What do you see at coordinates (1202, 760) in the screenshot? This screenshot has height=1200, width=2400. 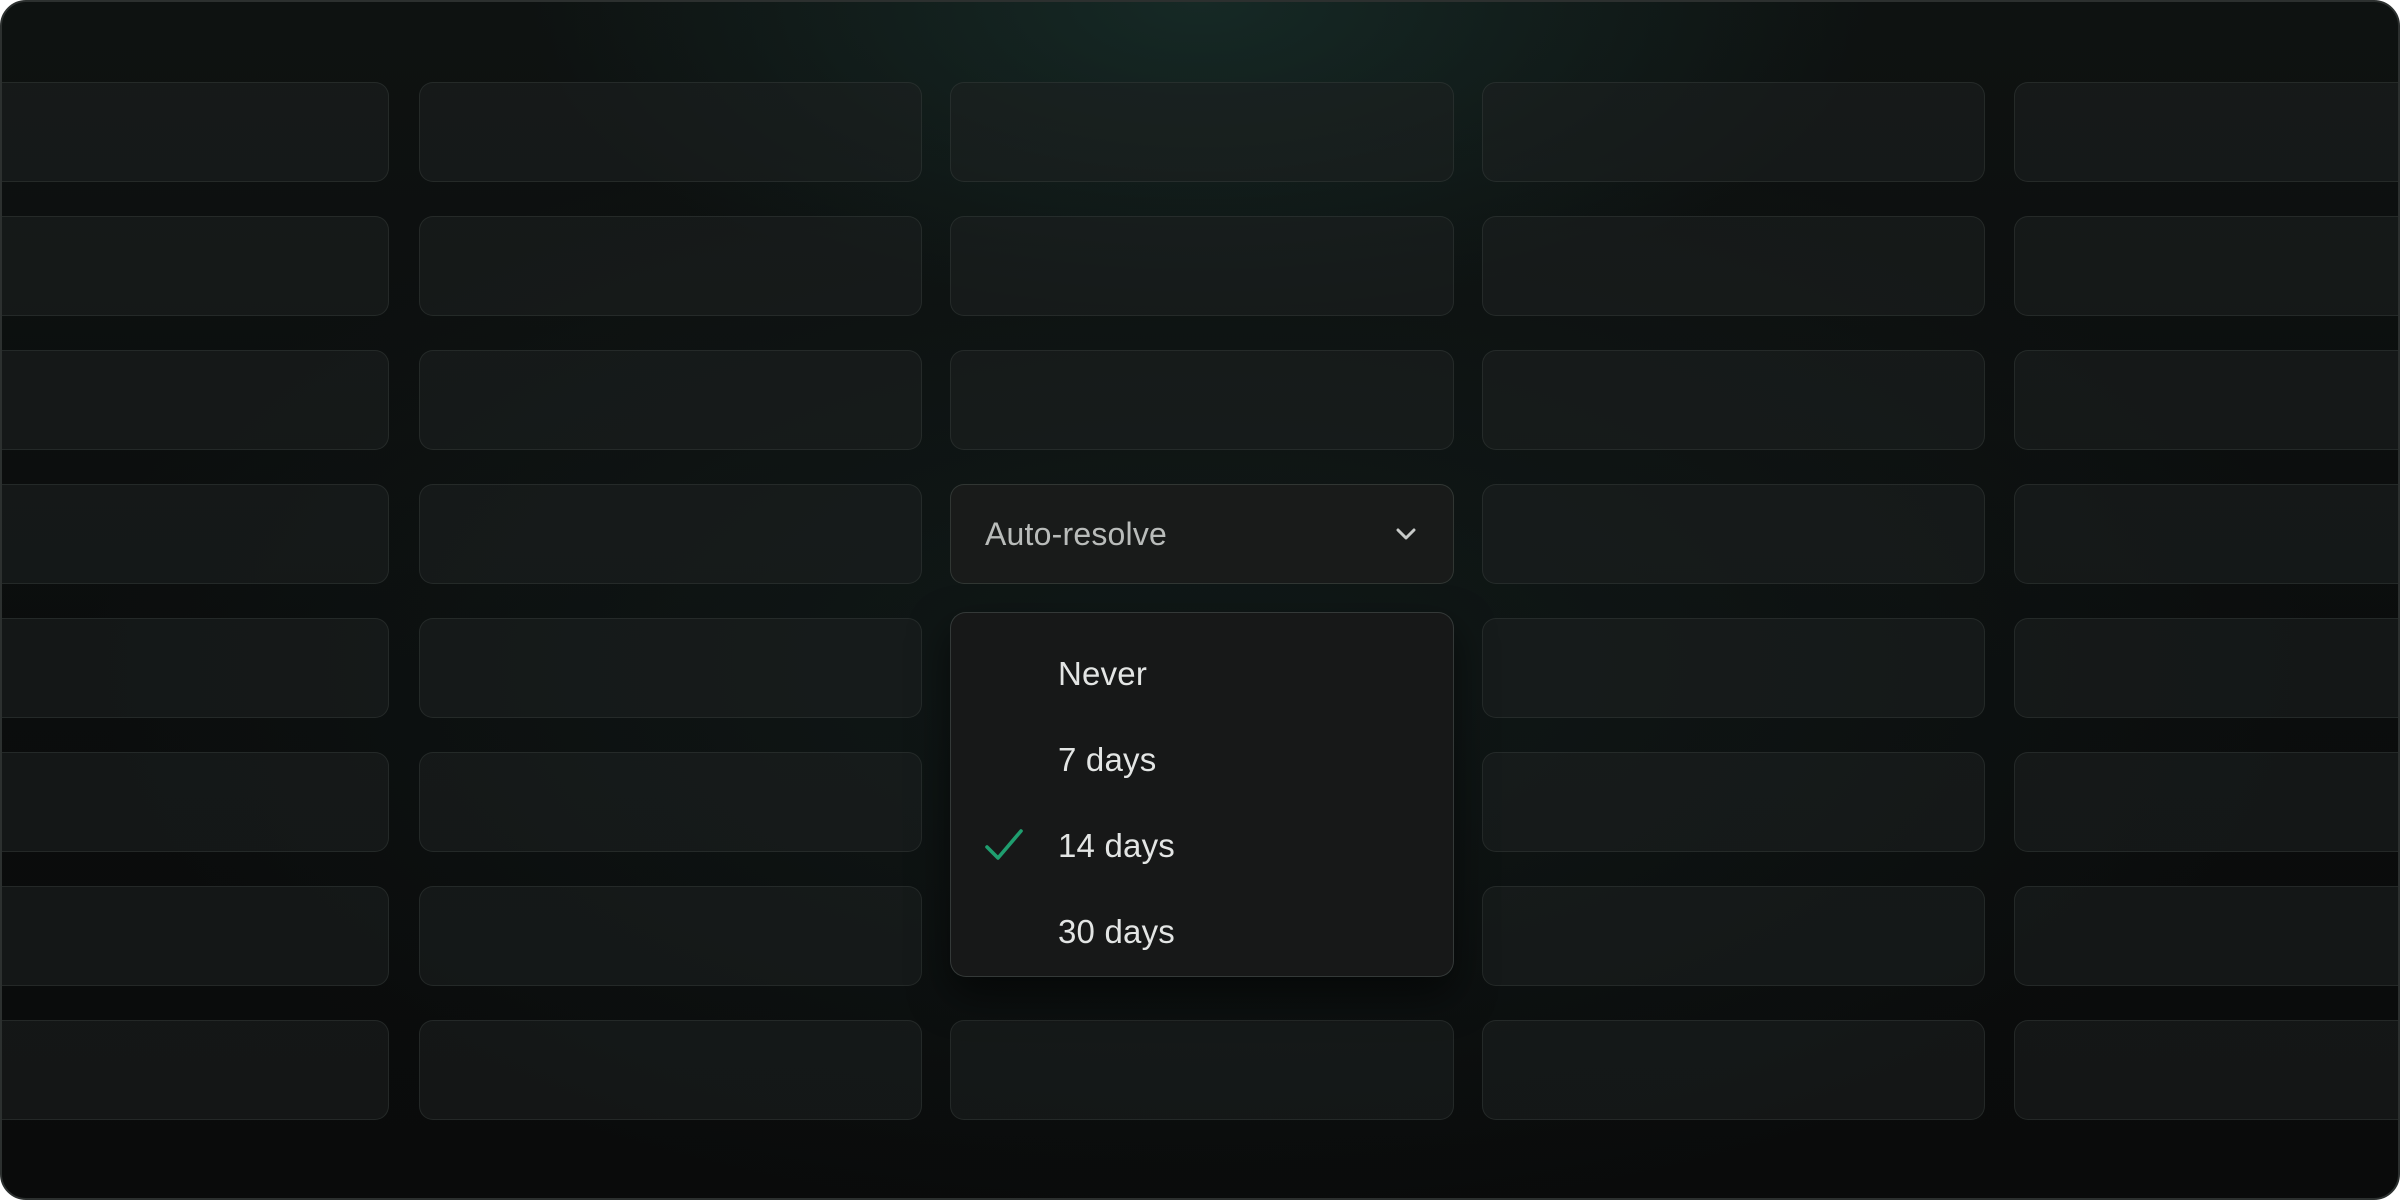 I see `menu-option-7-days: 7 days` at bounding box center [1202, 760].